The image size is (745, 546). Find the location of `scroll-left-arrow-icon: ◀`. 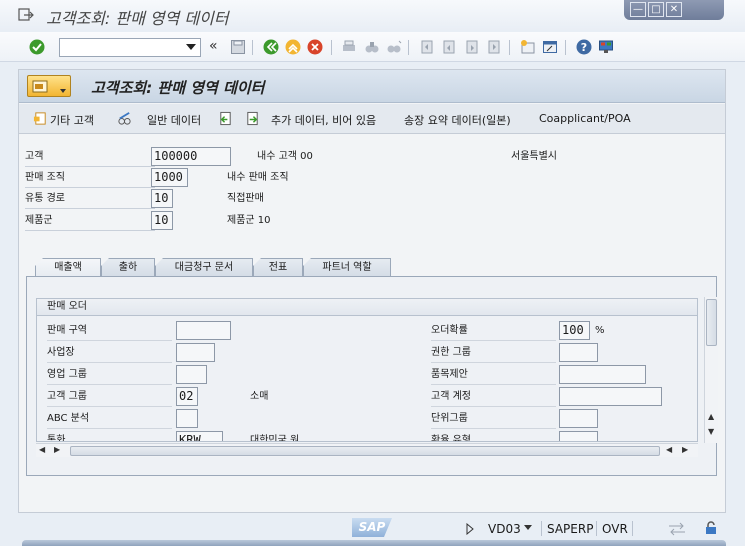

scroll-left-arrow-icon: ◀ is located at coordinates (42, 449).